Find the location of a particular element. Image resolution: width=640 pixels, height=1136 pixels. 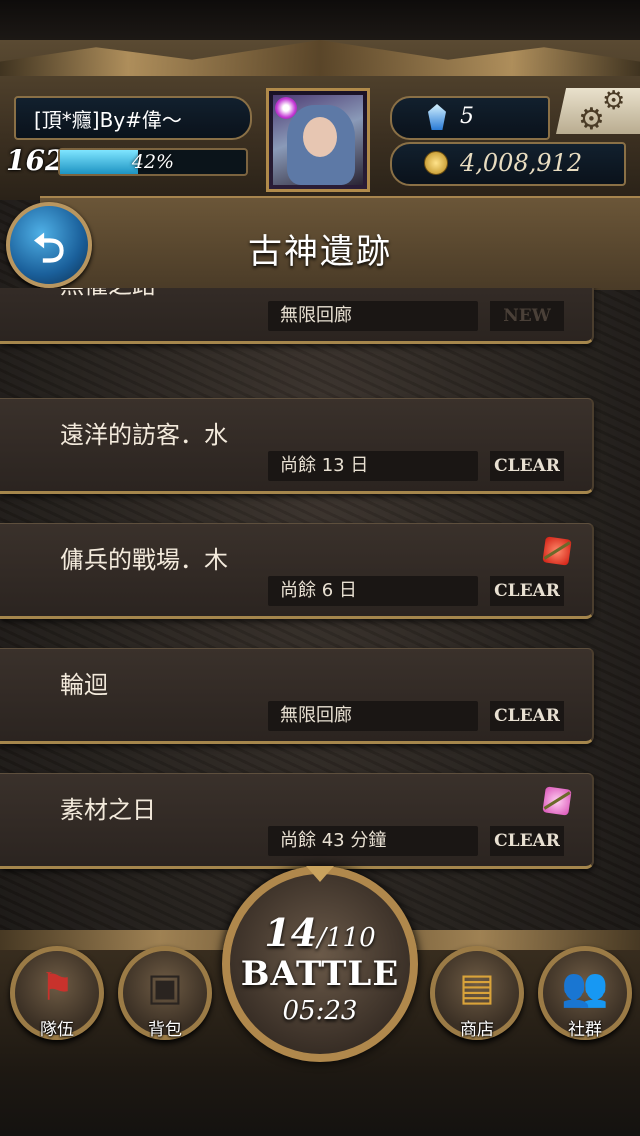

nav-bag-label: 背包 is located at coordinates (165, 1030).